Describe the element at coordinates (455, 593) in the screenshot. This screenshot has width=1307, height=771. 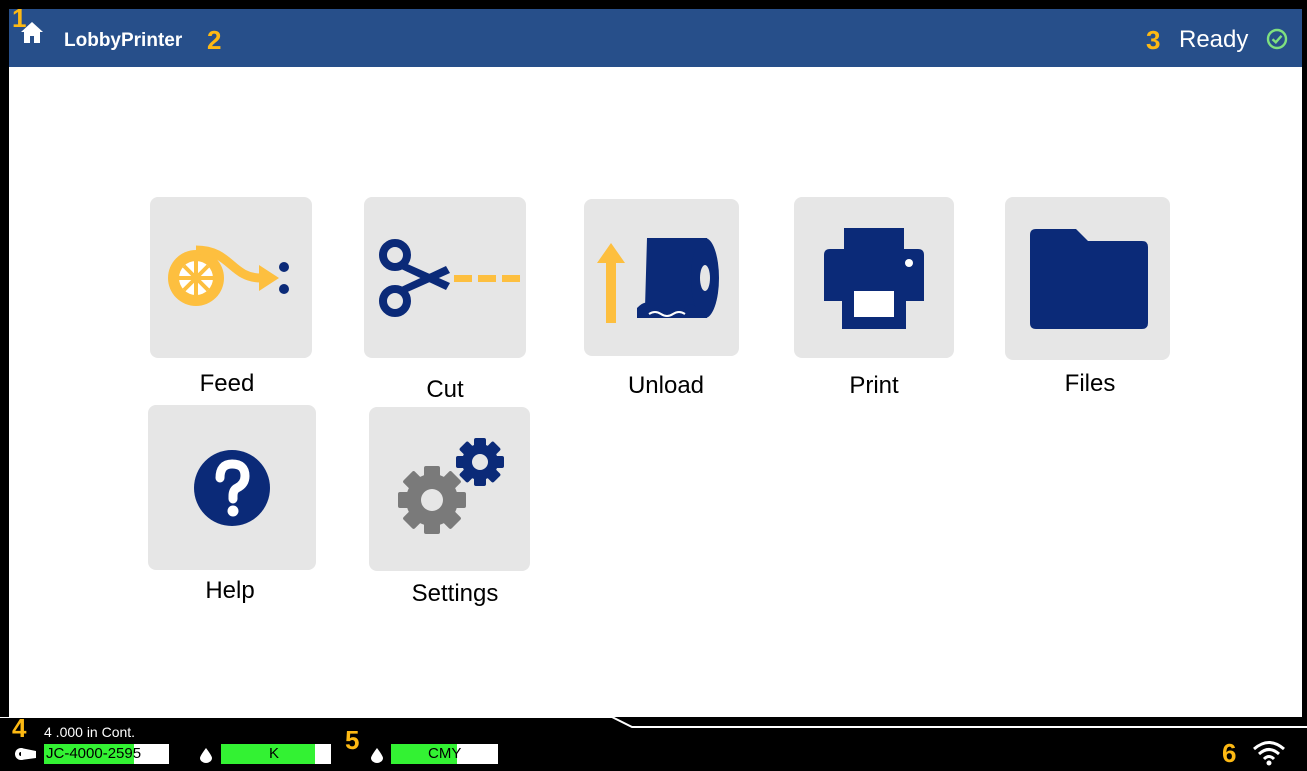
I see `settings-label: Settings` at that location.